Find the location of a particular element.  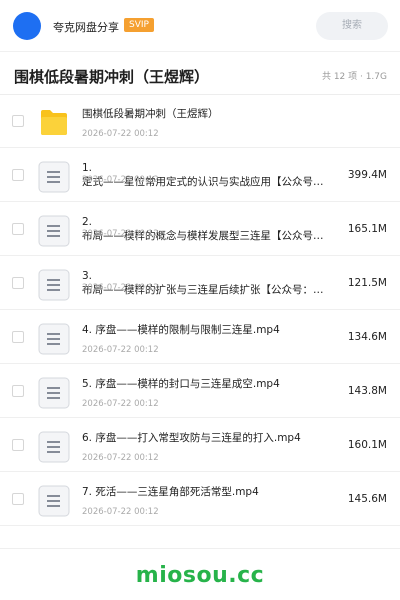

folder-meta: 共 12 项 · 1.7G is located at coordinates (354, 77).